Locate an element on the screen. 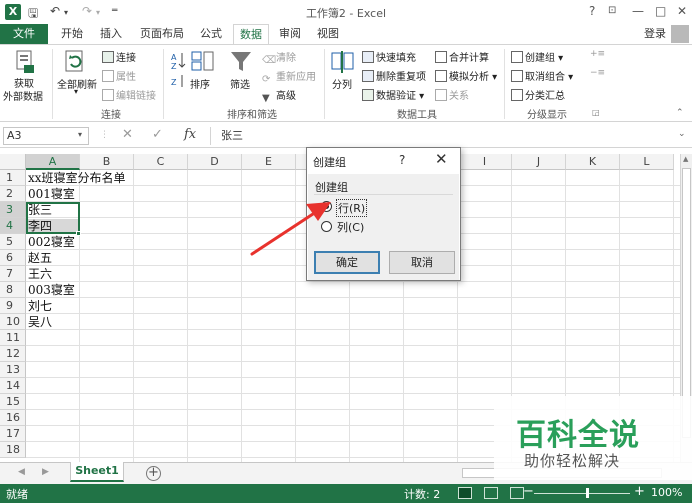  ungroup-button: 取消组合 ▾ is located at coordinates (542, 75).